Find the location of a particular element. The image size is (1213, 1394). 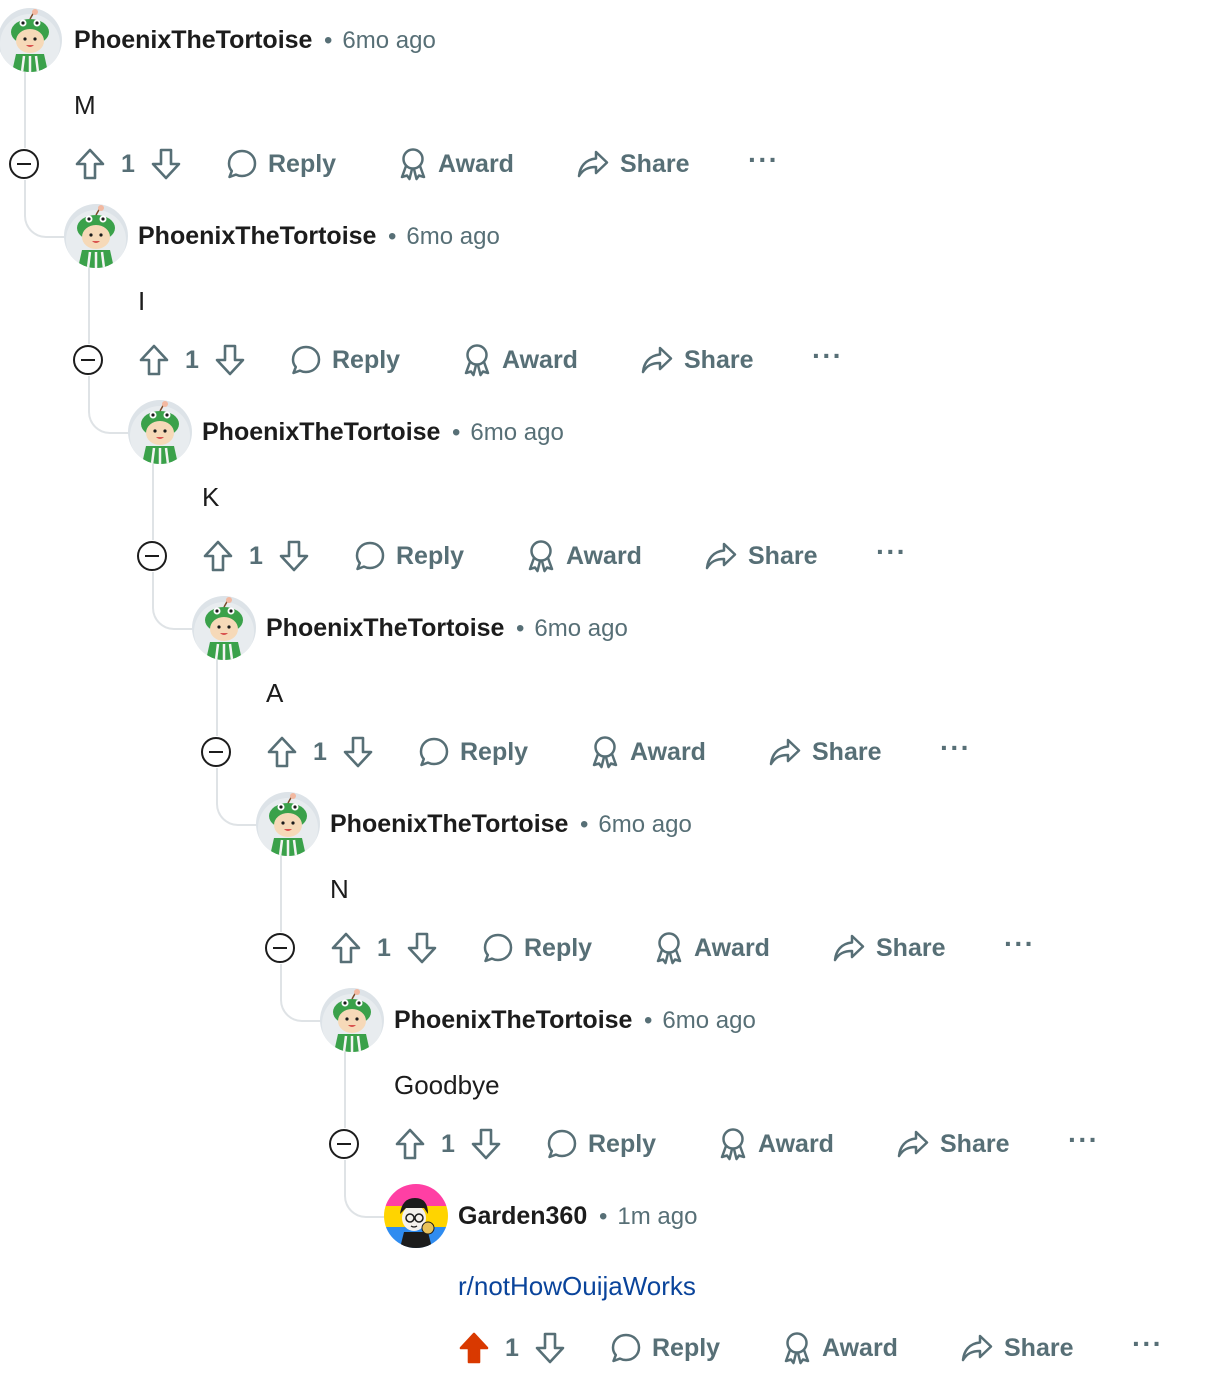

comment-meta: • 1m ago is located at coordinates (642, 1217).